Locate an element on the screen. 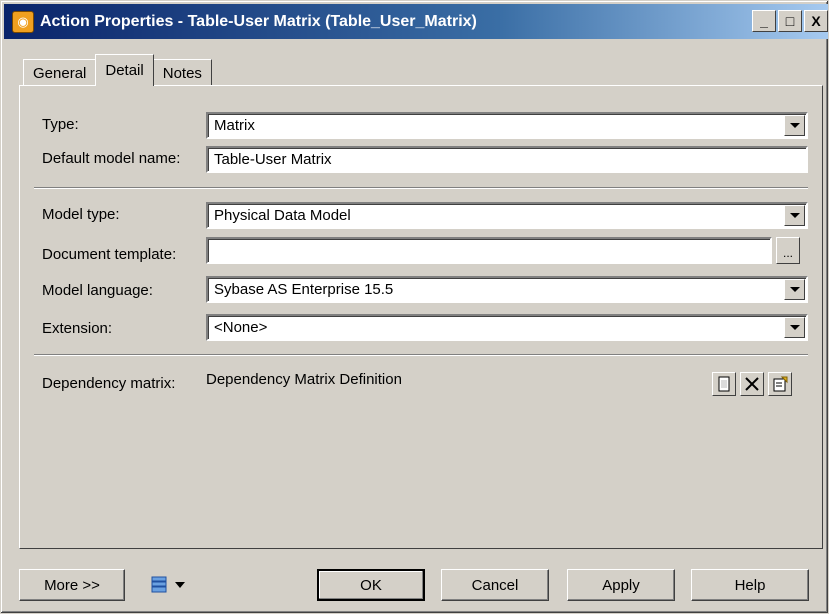  extension-dropdown-button is located at coordinates (794, 327).